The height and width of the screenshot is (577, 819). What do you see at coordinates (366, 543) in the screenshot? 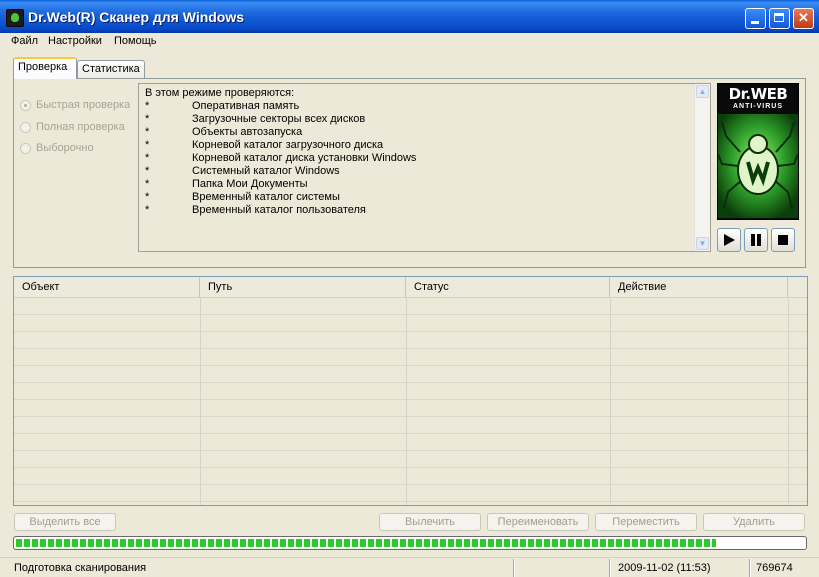
I see `progress-fill` at bounding box center [366, 543].